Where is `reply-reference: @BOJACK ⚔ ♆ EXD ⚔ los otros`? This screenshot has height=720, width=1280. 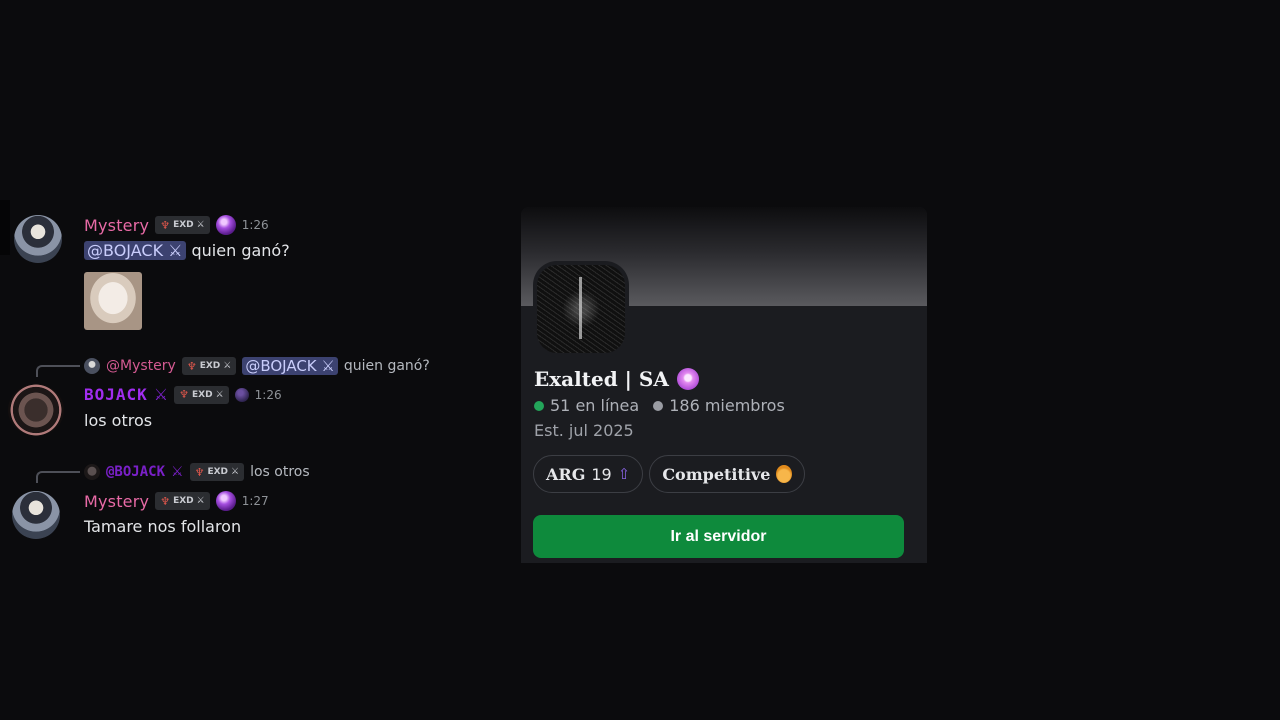
reply-reference: @BOJACK ⚔ ♆ EXD ⚔ los otros is located at coordinates (197, 472).